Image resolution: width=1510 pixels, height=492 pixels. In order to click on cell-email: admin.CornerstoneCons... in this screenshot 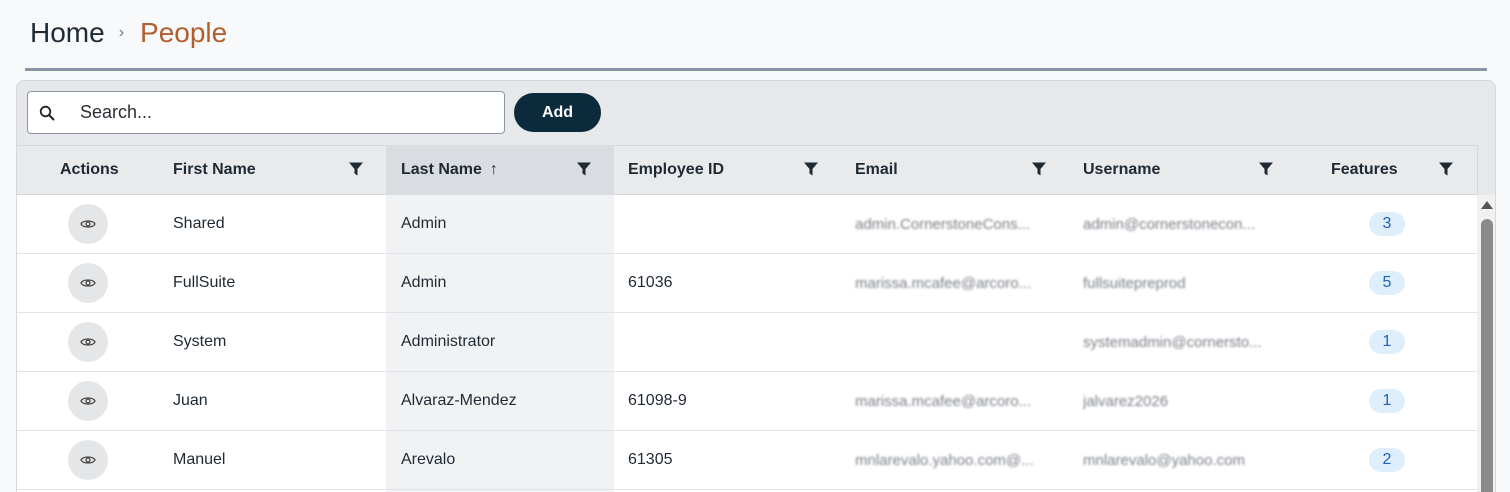, I will do `click(943, 224)`.